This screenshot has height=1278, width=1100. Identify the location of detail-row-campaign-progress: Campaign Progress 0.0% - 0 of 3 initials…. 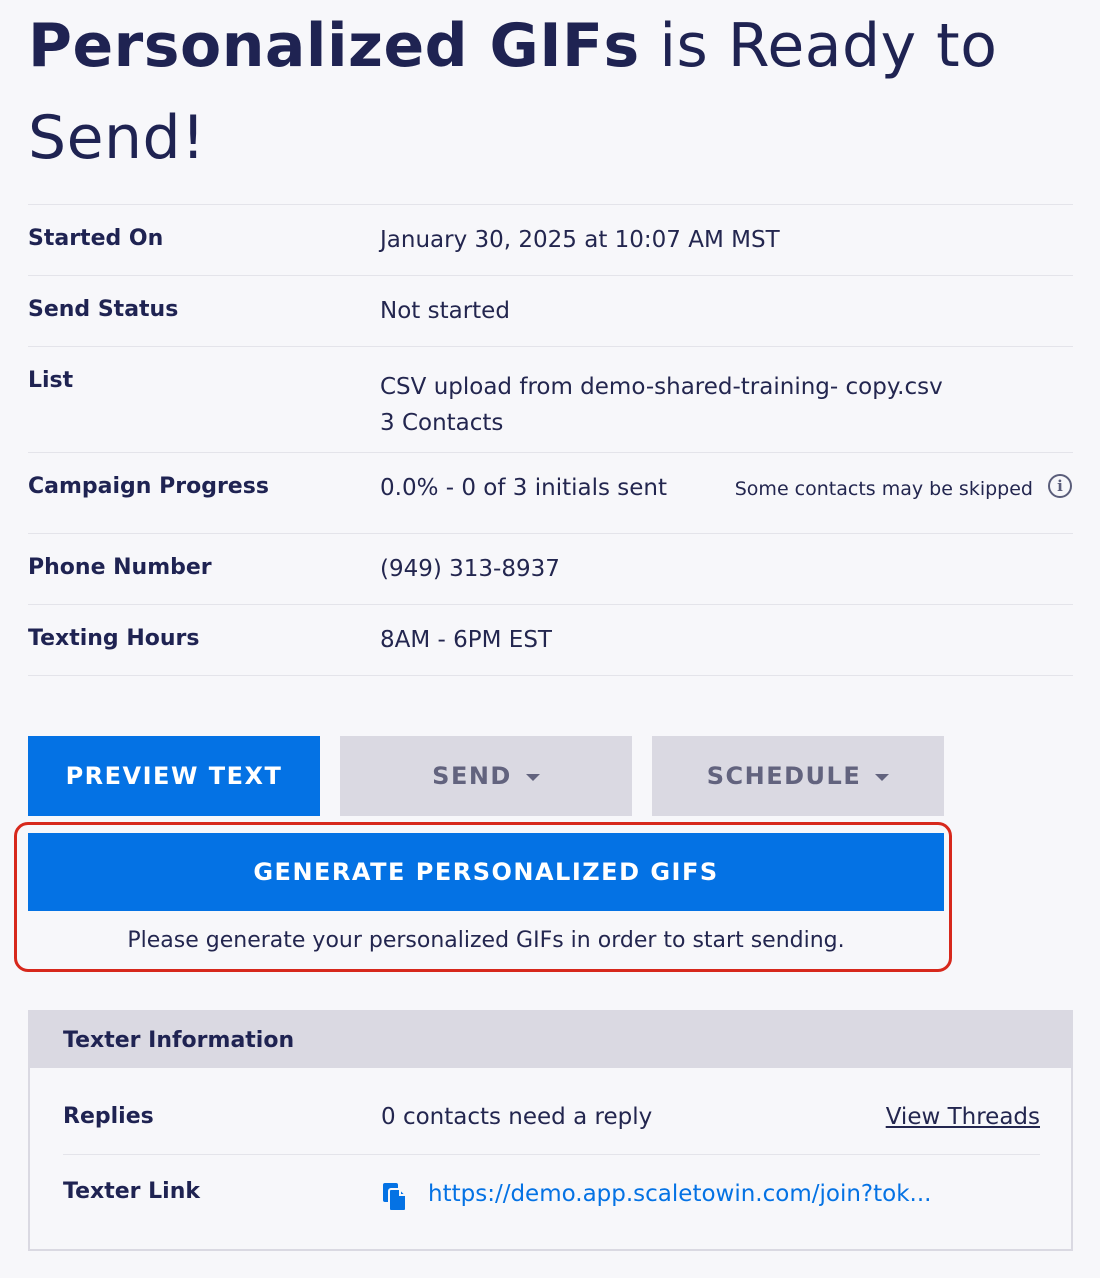
(550, 493).